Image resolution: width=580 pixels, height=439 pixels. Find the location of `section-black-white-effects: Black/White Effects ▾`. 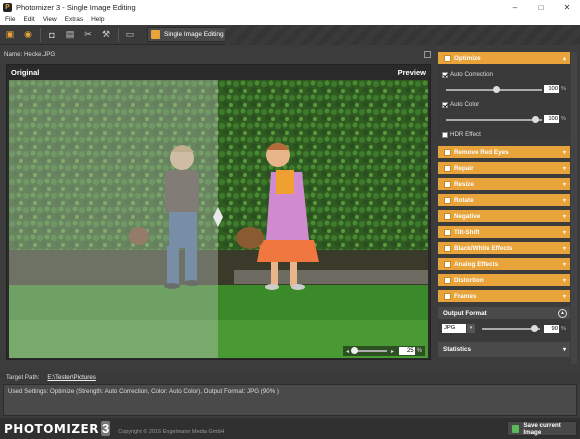

section-black-white-effects: Black/White Effects ▾ is located at coordinates (504, 248).